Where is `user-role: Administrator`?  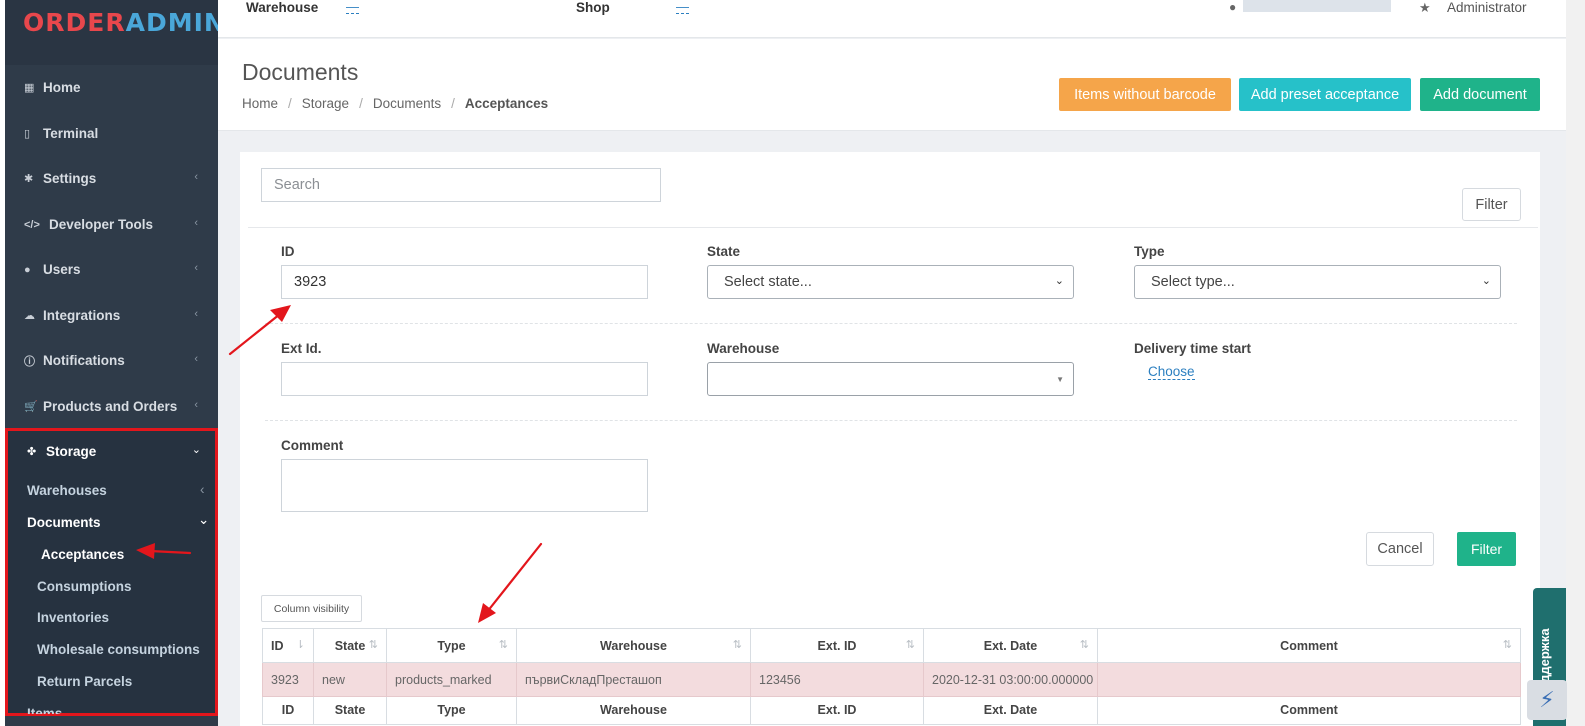 user-role: Administrator is located at coordinates (1487, 7).